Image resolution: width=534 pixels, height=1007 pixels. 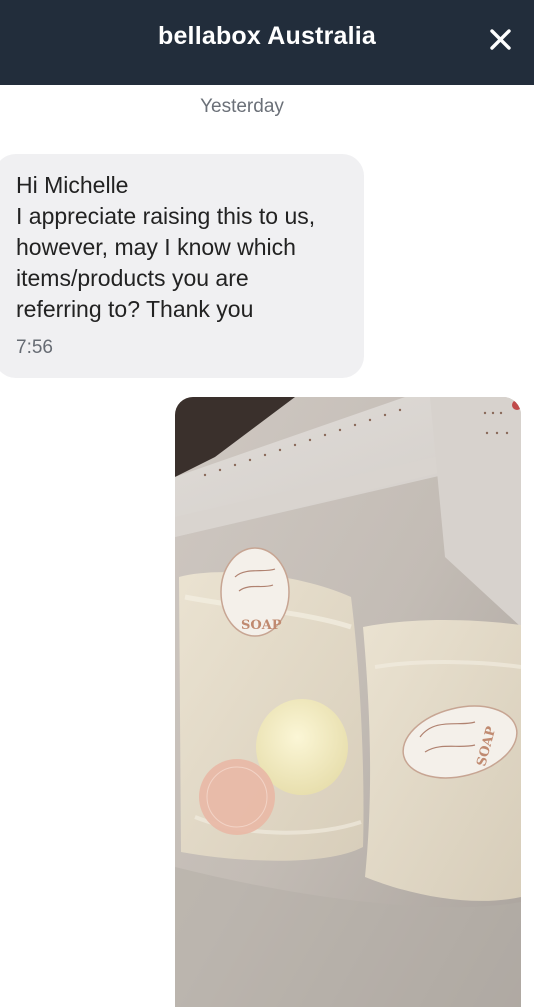 I want to click on svg-text: SOAP, so click(x=261, y=625).